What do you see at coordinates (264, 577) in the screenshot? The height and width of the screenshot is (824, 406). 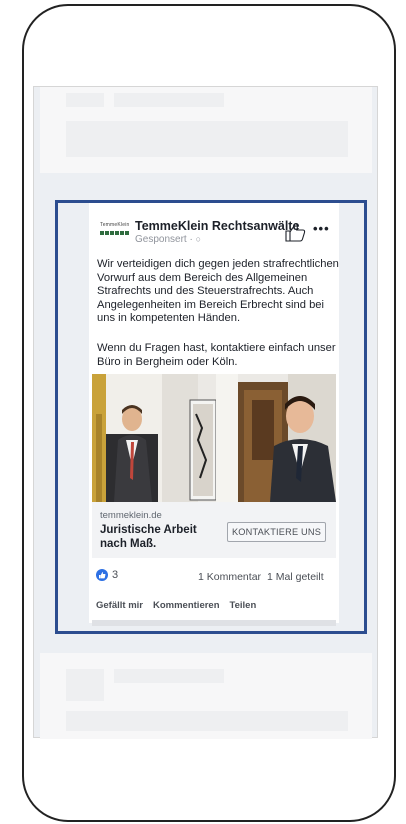 I see `engagement-stats: 1 Kommentar 1 Mal geteilt` at bounding box center [264, 577].